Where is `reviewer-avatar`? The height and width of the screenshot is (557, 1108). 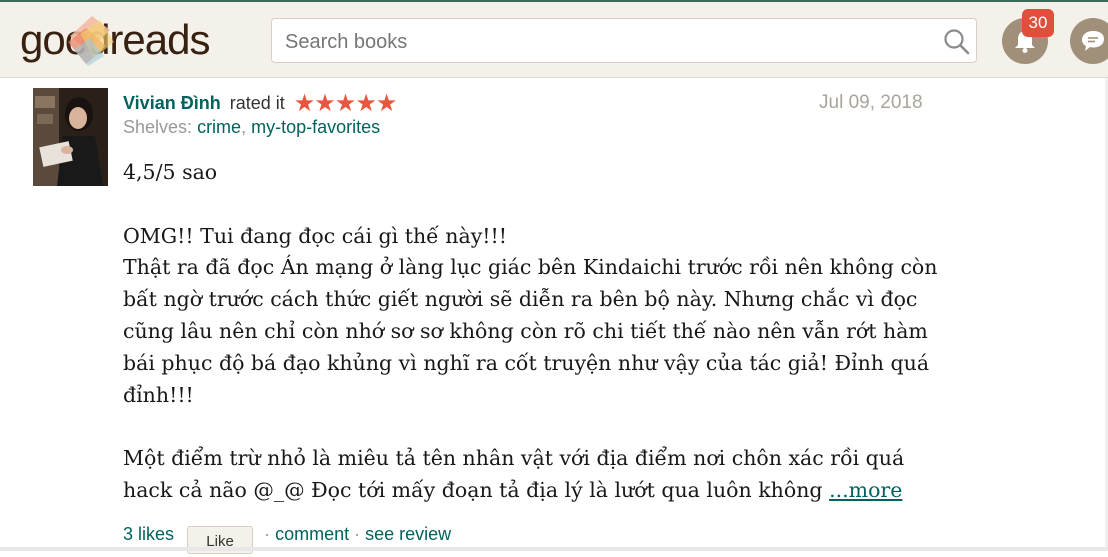 reviewer-avatar is located at coordinates (70, 137).